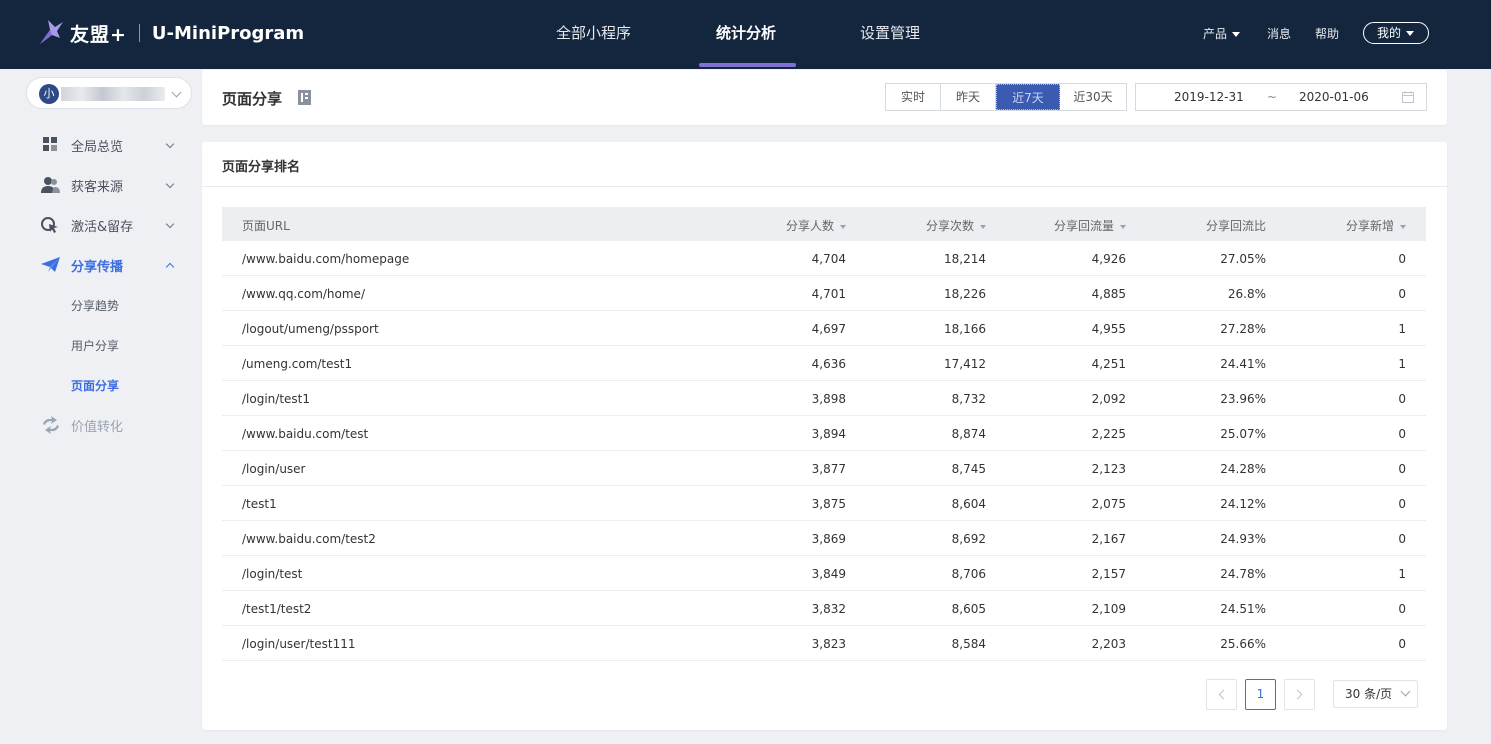 This screenshot has width=1491, height=744. What do you see at coordinates (968, 539) in the screenshot?
I see `cell-shares: 8,692` at bounding box center [968, 539].